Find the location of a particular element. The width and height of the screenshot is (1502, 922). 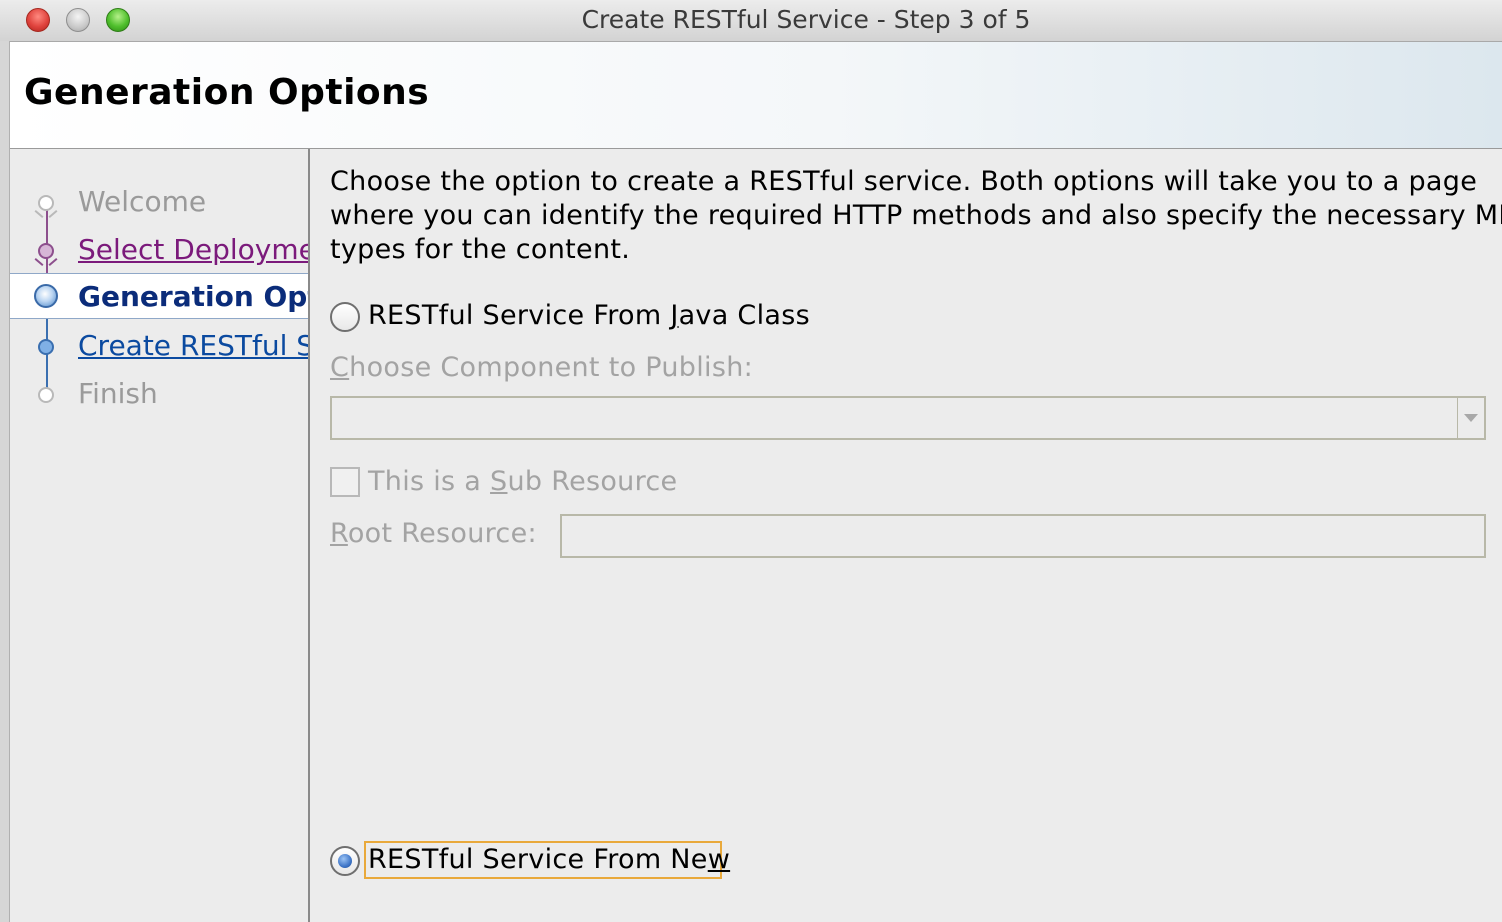

from-new-option-label: RESTful Service From New is located at coordinates (549, 859).